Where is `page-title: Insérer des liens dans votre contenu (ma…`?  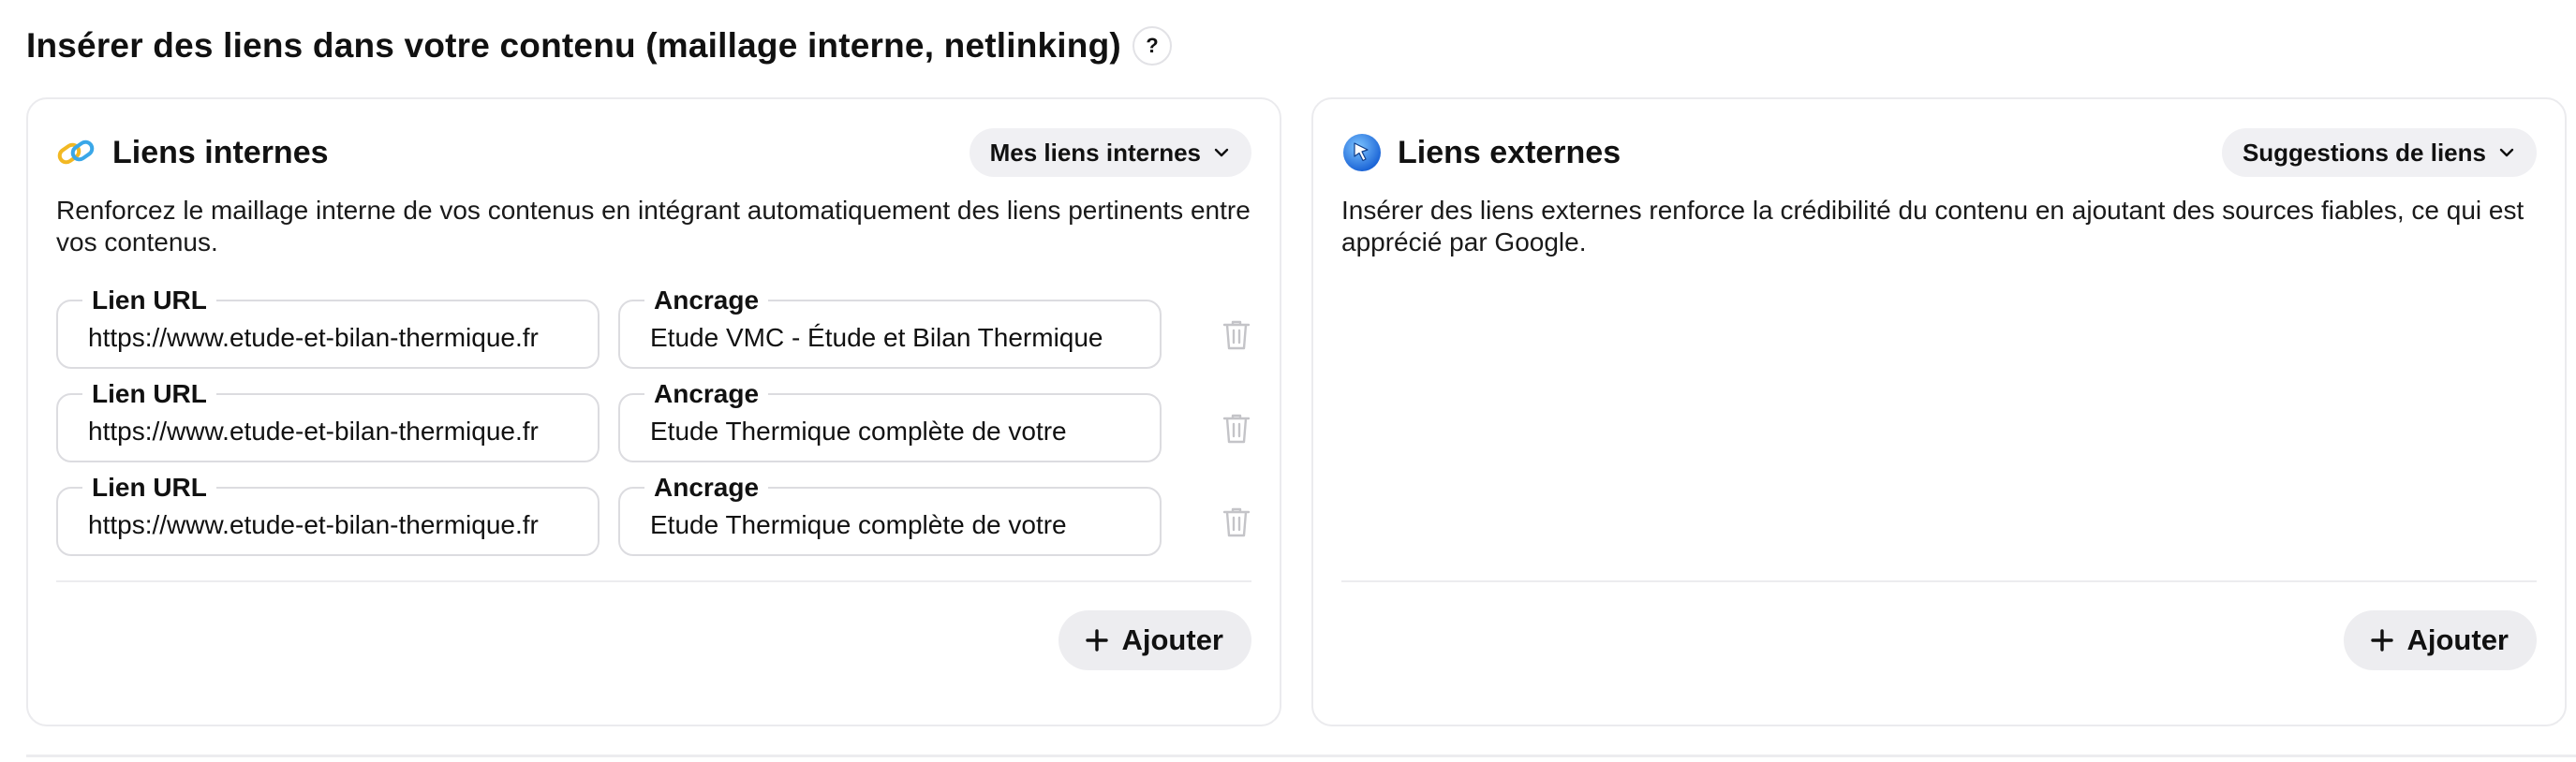
page-title: Insérer des liens dans votre contenu (ma… is located at coordinates (573, 46).